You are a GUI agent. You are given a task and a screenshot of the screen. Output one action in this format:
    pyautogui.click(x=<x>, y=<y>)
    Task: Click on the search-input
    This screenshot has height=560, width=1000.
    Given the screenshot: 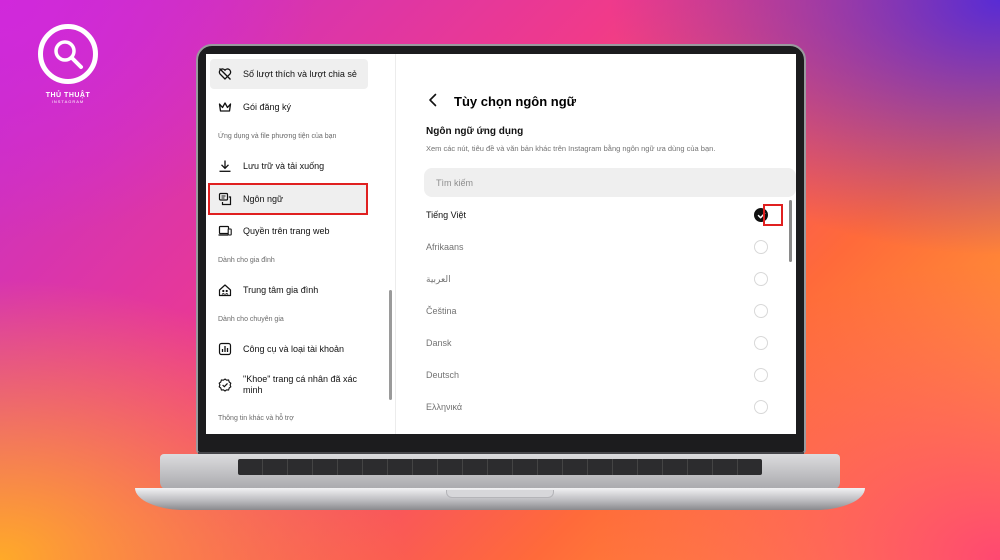 What is the action you would take?
    pyautogui.click(x=610, y=182)
    